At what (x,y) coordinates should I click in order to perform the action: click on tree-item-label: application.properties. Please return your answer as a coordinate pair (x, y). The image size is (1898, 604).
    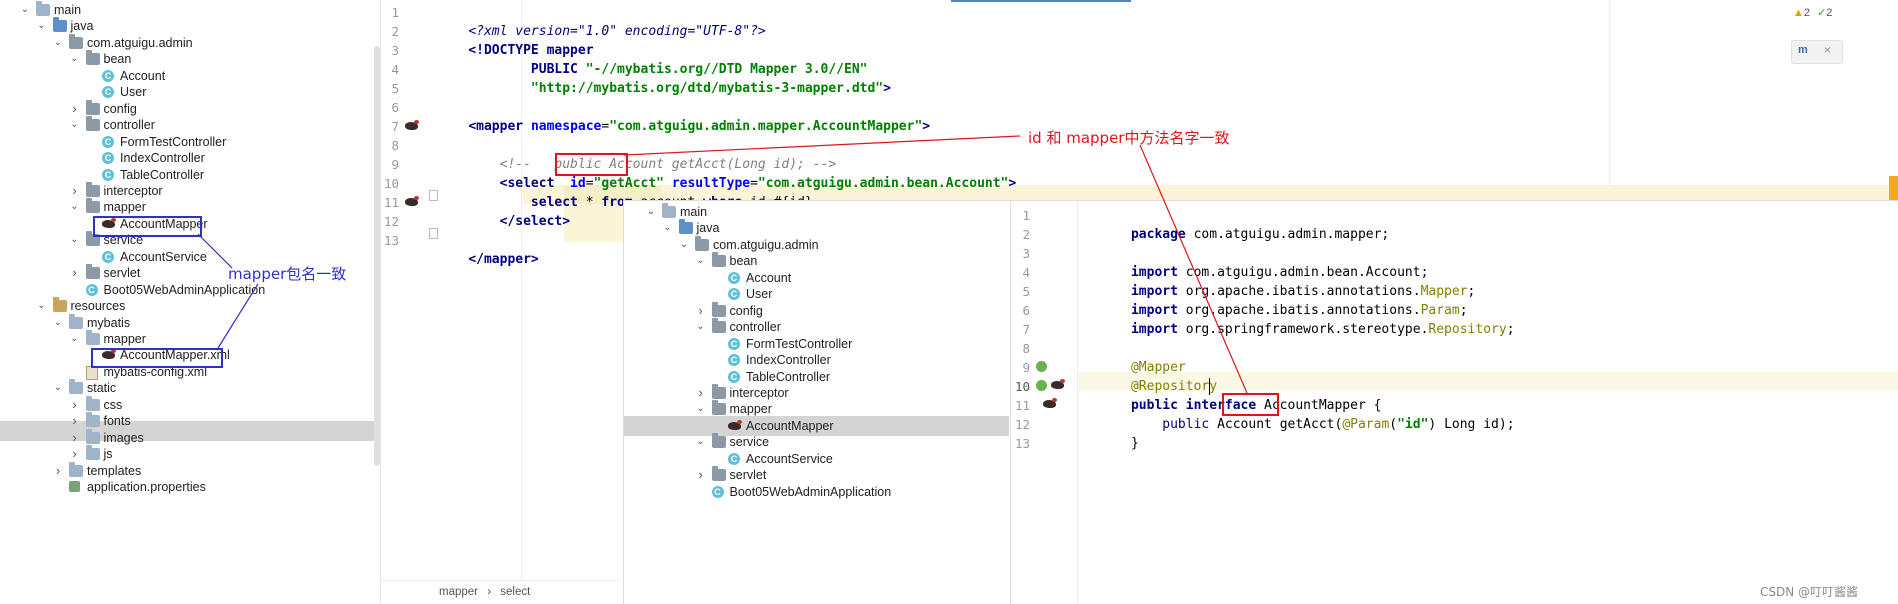
    Looking at the image, I should click on (146, 487).